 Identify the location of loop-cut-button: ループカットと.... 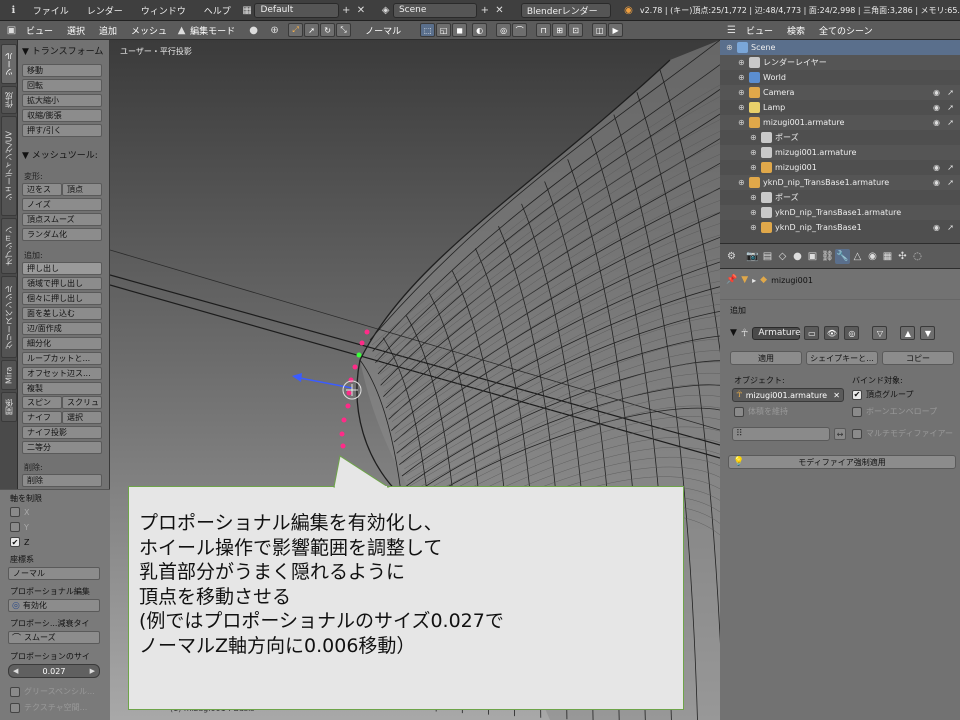
(62, 358).